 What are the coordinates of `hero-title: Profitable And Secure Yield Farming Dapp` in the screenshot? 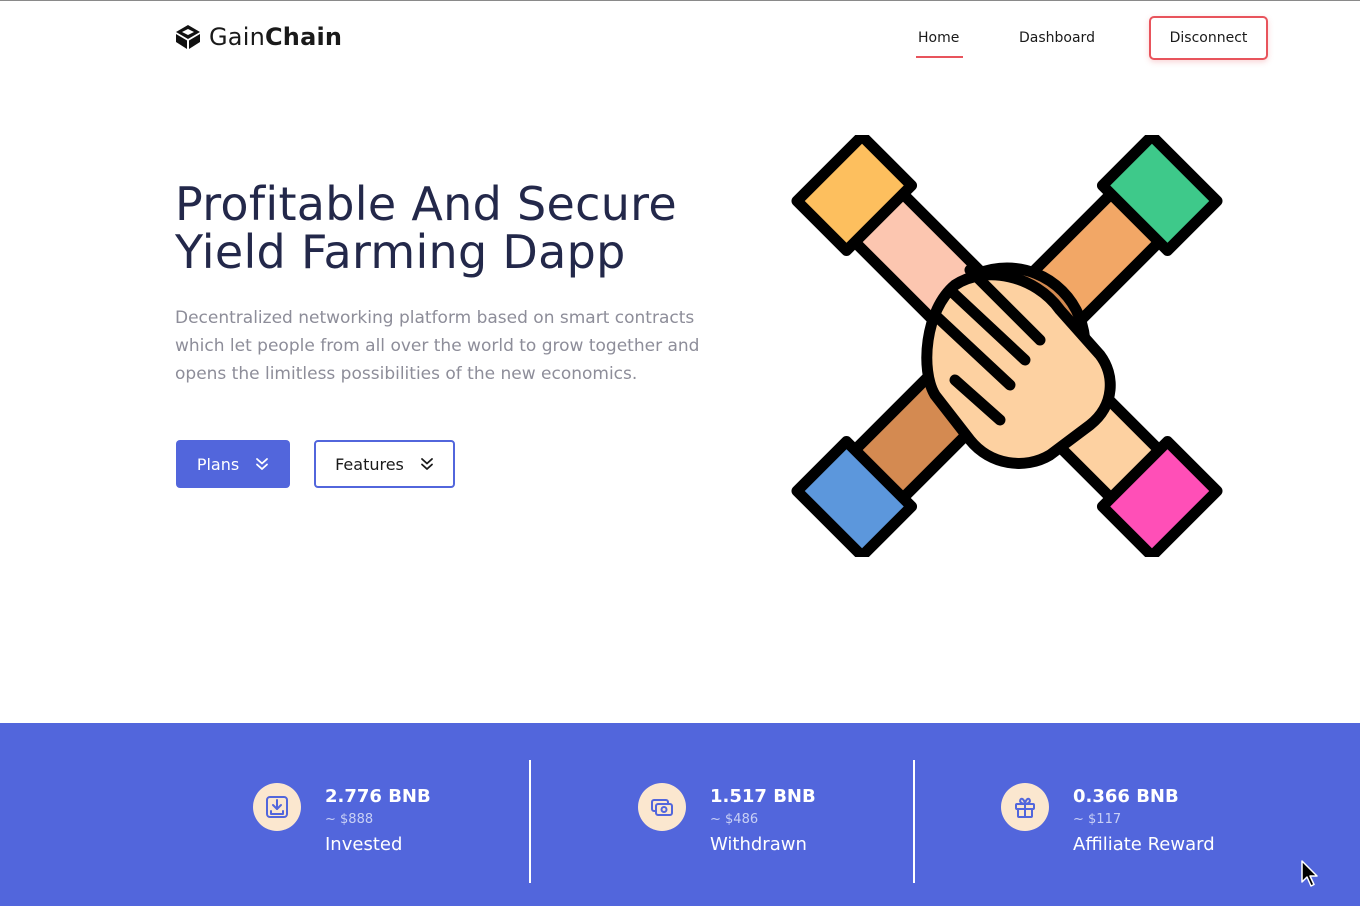 It's located at (455, 228).